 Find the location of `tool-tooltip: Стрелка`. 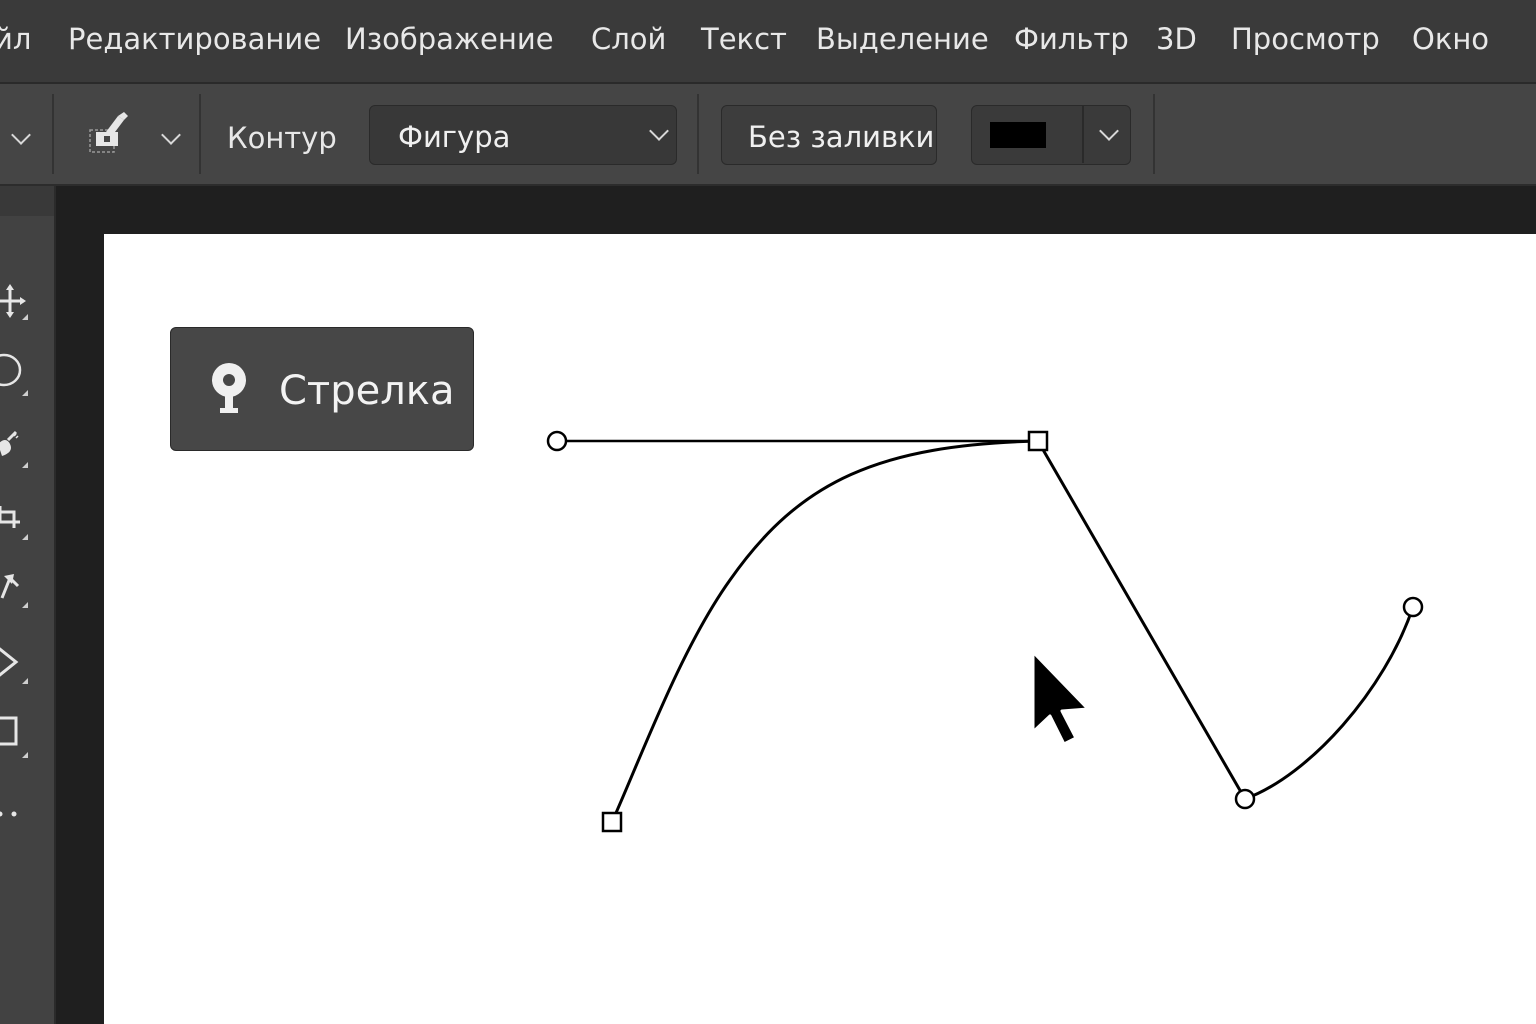

tool-tooltip: Стрелка is located at coordinates (322, 389).